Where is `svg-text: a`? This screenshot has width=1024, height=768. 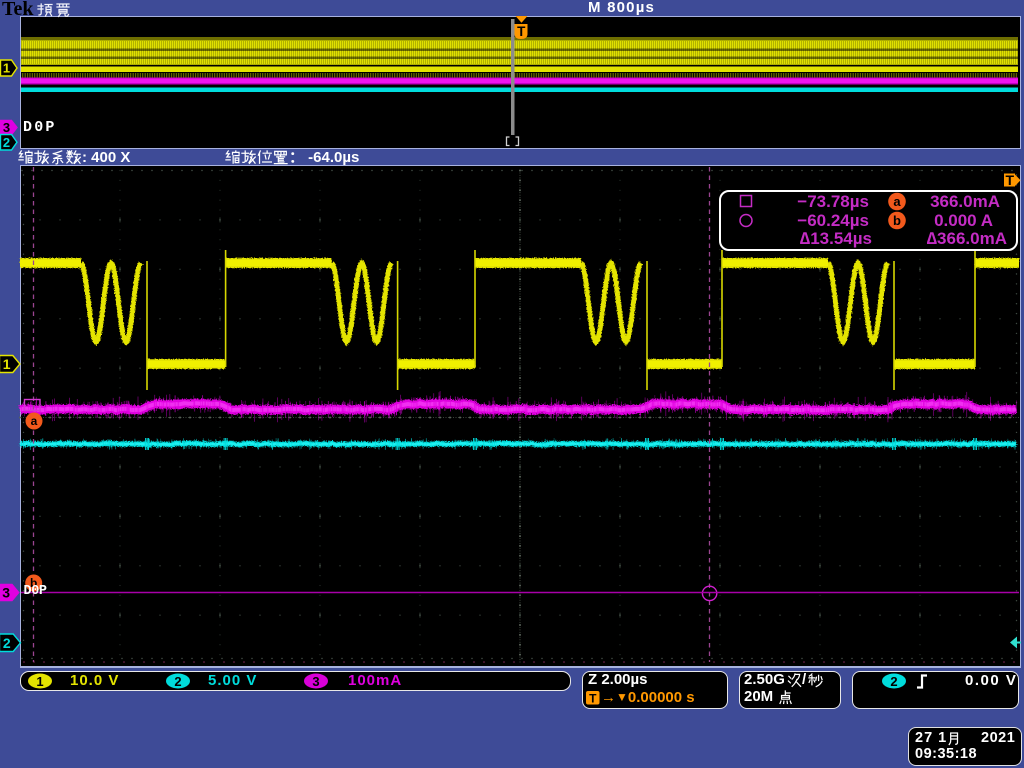
svg-text: a is located at coordinates (34, 421).